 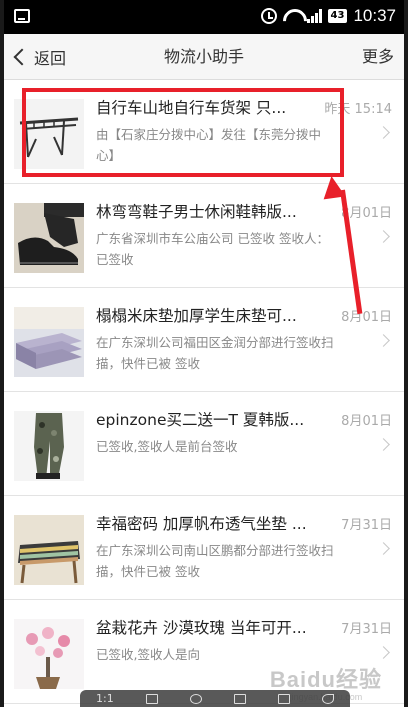 I want to click on save-icon, so click(x=239, y=698).